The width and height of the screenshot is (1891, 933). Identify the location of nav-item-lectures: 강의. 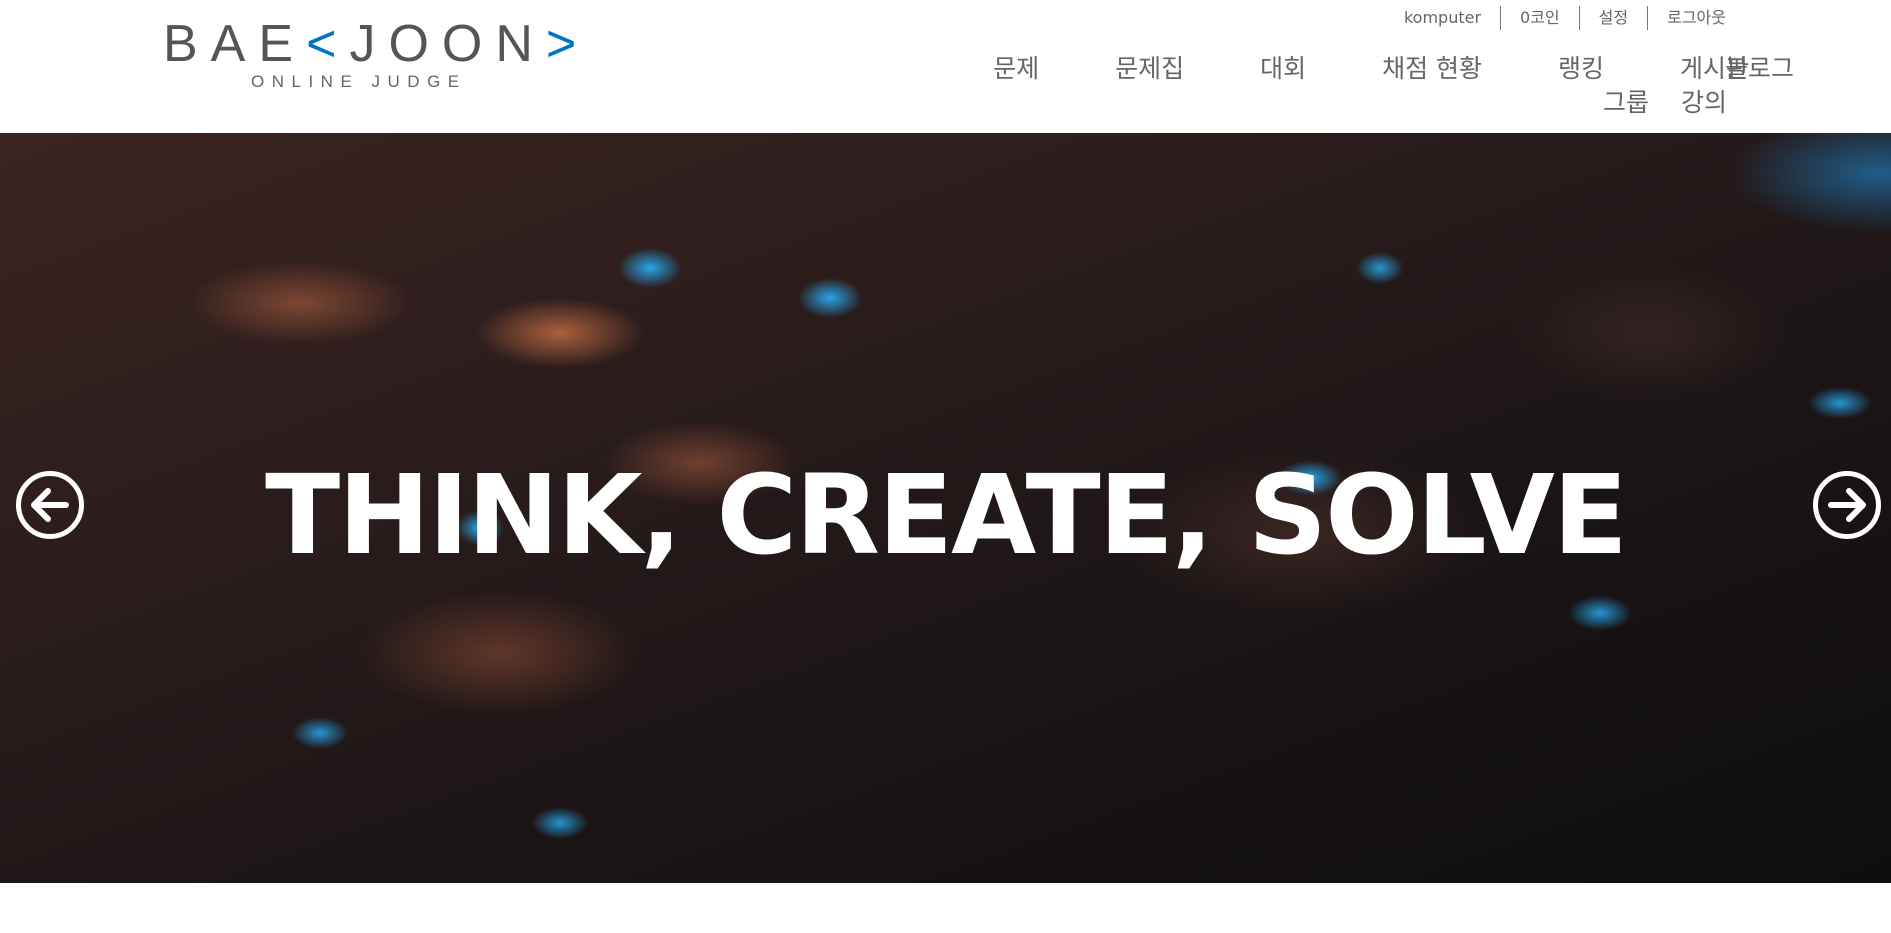
(1704, 103).